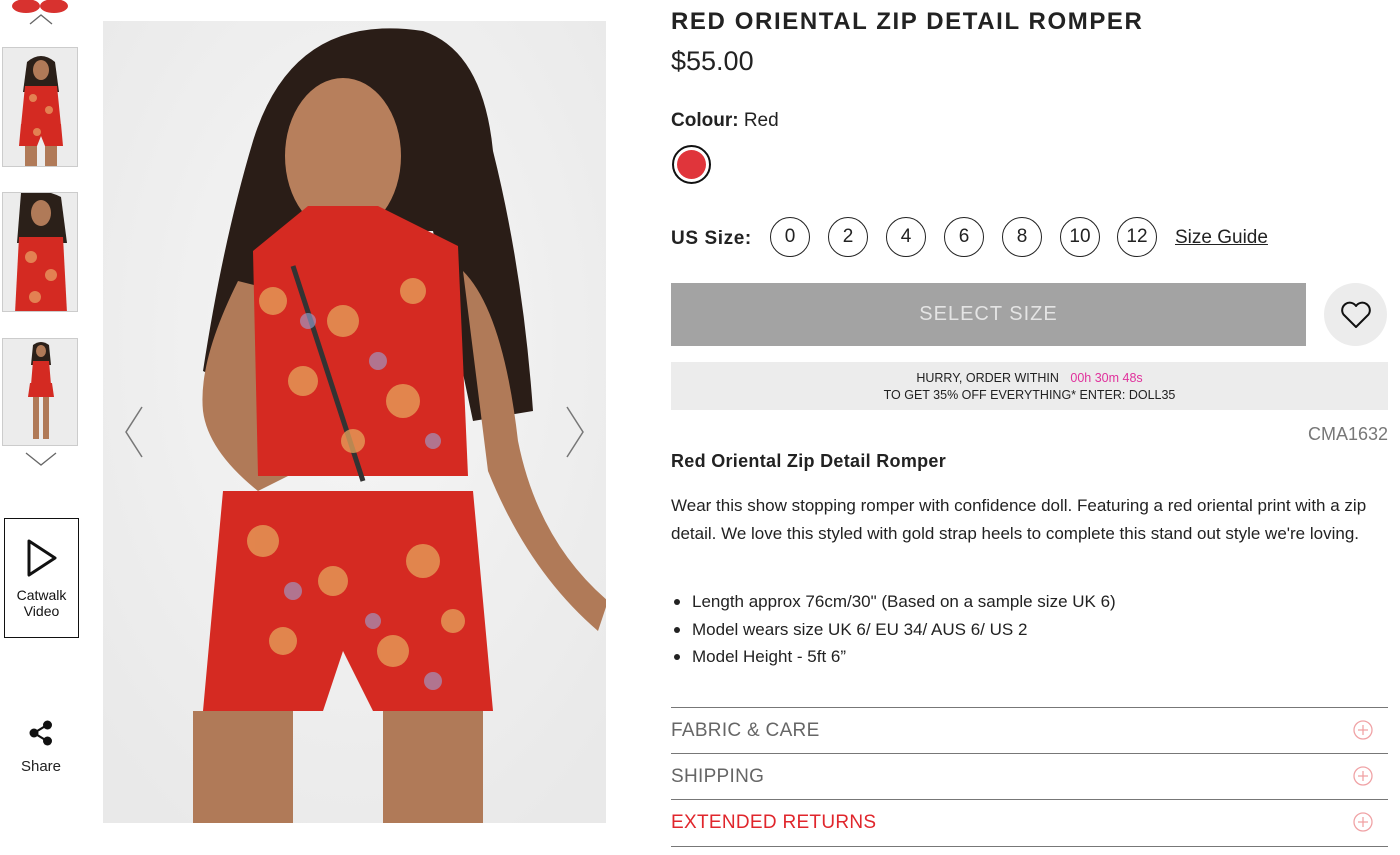 This screenshot has width=1400, height=855. Describe the element at coordinates (134, 432) in the screenshot. I see `previous-image-arrow-icon` at that location.